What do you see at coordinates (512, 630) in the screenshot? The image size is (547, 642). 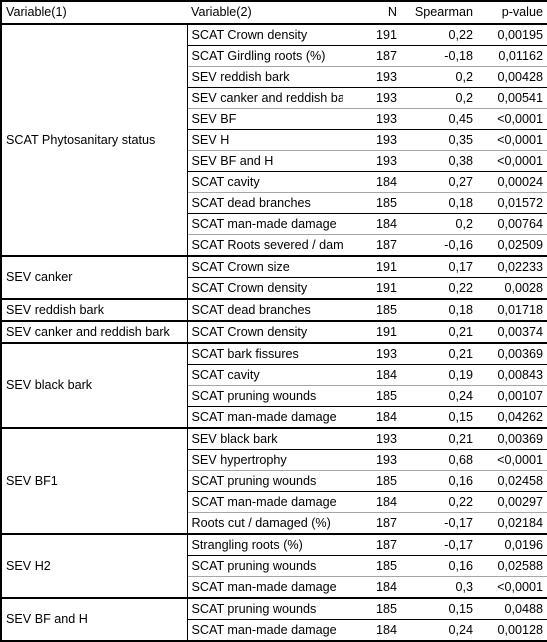 I see `cell-pvalue: 0,00128` at bounding box center [512, 630].